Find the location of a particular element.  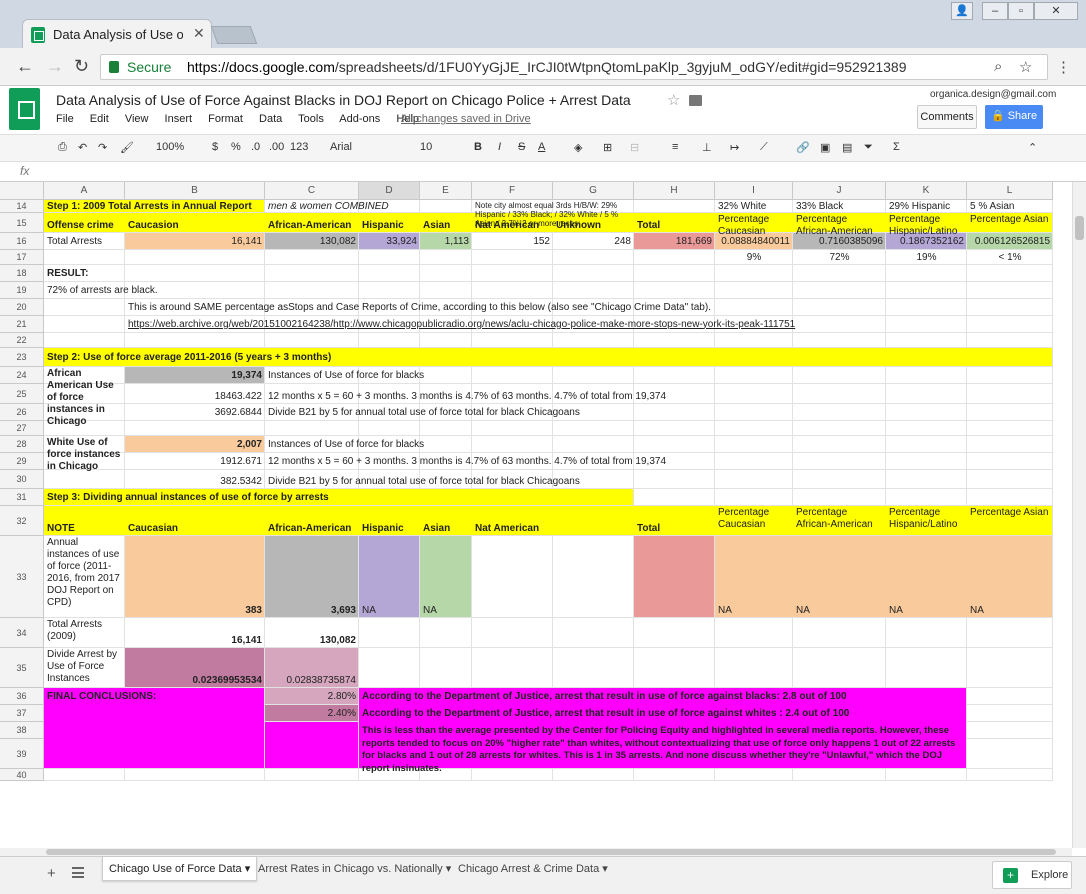

cell-i32: Percentage Caucasian is located at coordinates (754, 521).